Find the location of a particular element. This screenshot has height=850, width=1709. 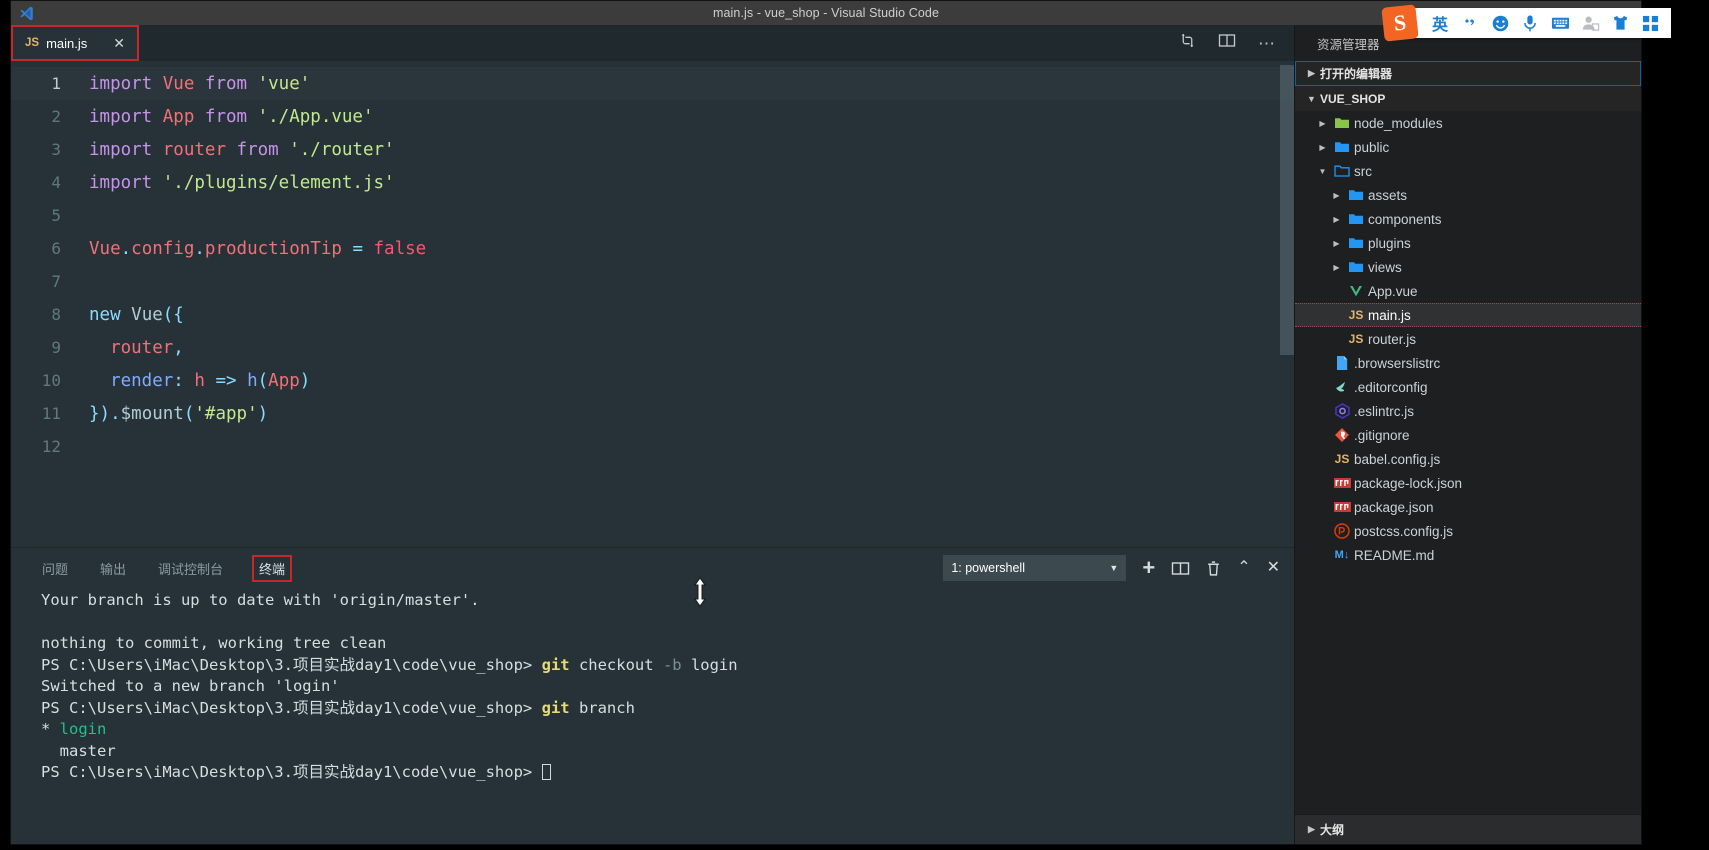

sogou-ime-toolbar: S 英 is located at coordinates (1526, 23).